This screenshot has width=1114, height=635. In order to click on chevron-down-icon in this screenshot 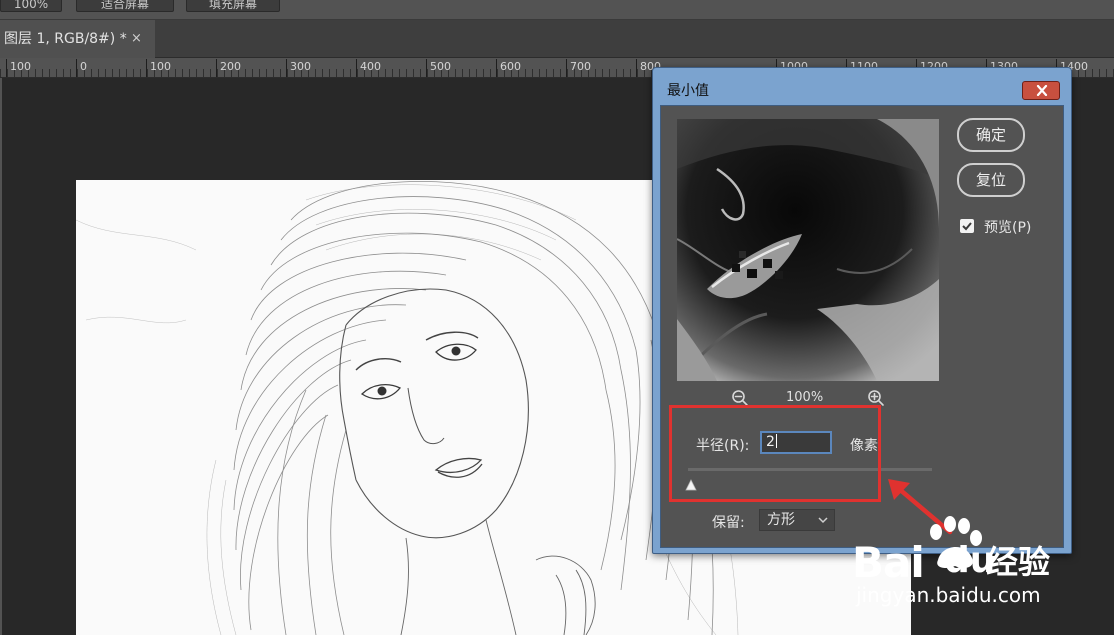, I will do `click(823, 520)`.